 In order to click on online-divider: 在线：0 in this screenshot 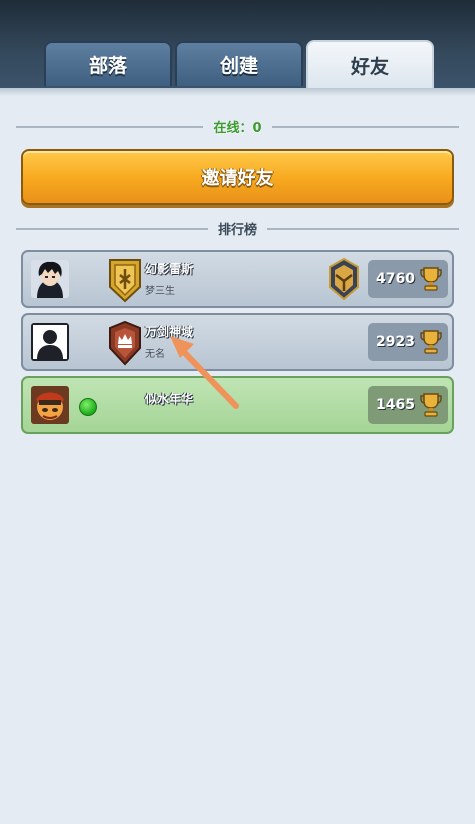, I will do `click(238, 126)`.